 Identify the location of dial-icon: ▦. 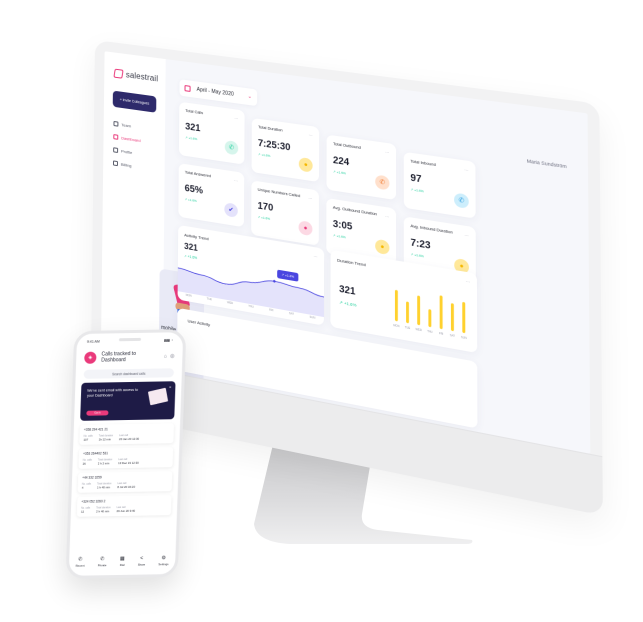
(122, 558).